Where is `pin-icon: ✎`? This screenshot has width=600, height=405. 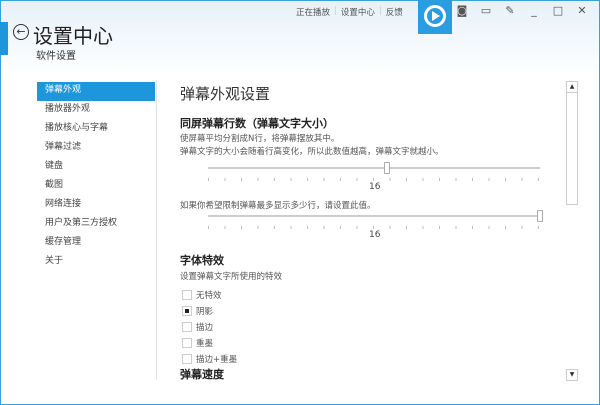 pin-icon: ✎ is located at coordinates (510, 10).